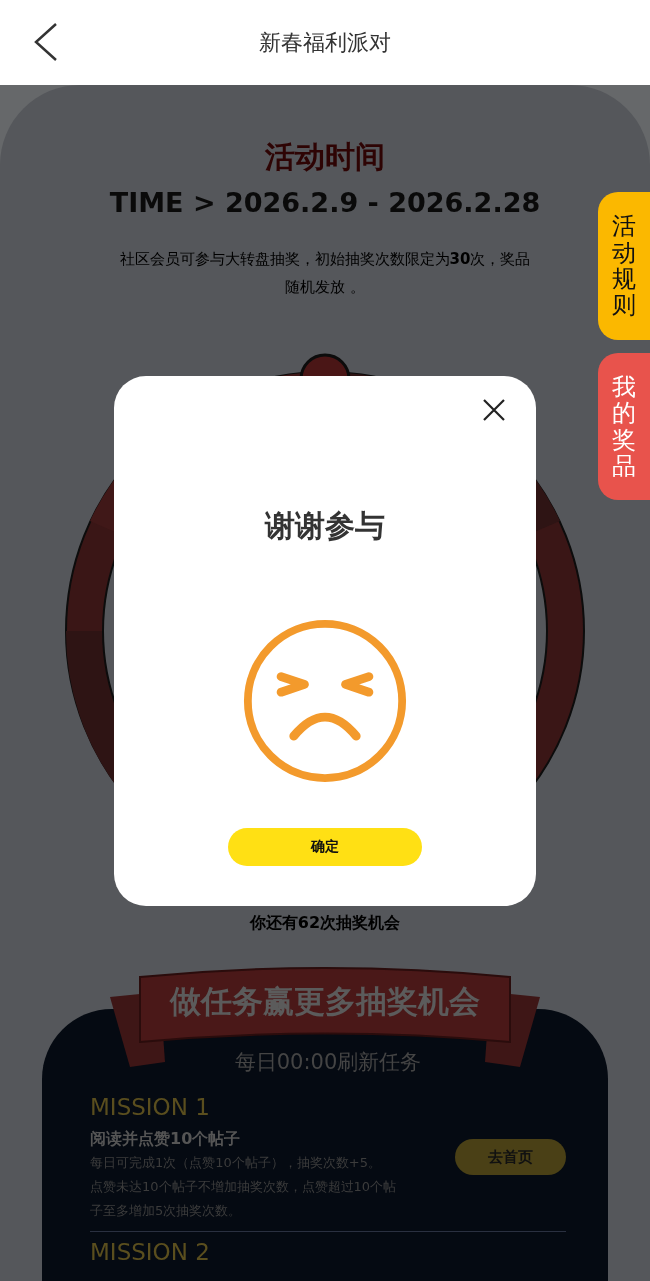  I want to click on back-icon, so click(45, 42).